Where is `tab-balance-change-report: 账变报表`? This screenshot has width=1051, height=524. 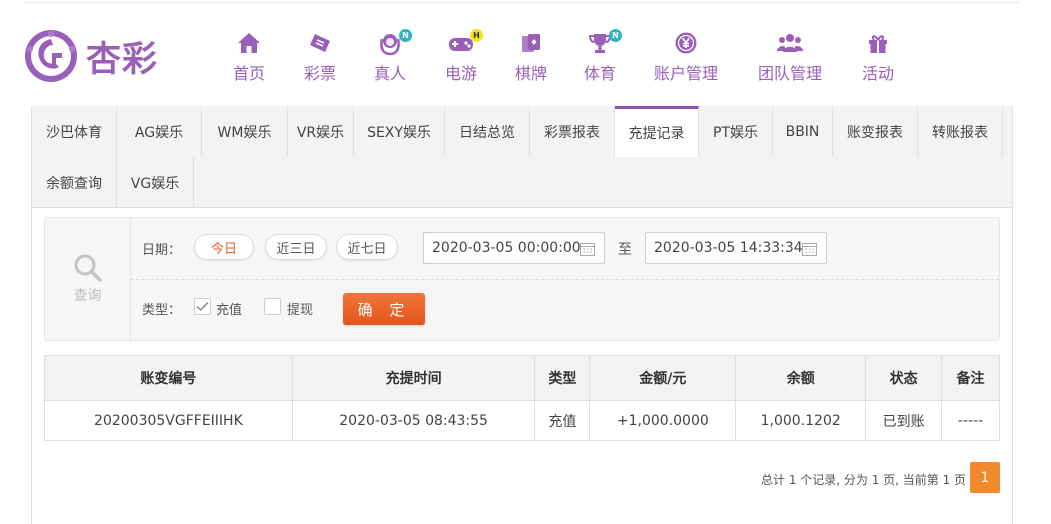
tab-balance-change-report: 账变报表 is located at coordinates (875, 131).